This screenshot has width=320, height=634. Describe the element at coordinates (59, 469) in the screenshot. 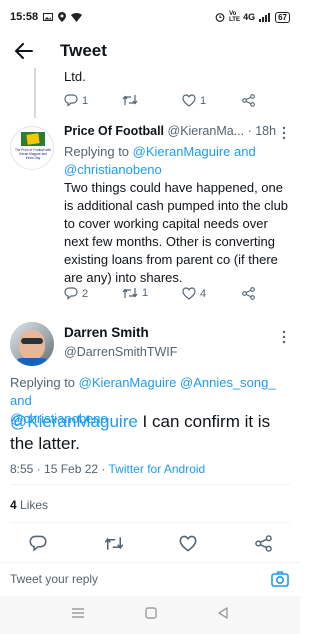

I see `tweet-timestamp: 8:55 · 15 Feb 22 ·` at that location.